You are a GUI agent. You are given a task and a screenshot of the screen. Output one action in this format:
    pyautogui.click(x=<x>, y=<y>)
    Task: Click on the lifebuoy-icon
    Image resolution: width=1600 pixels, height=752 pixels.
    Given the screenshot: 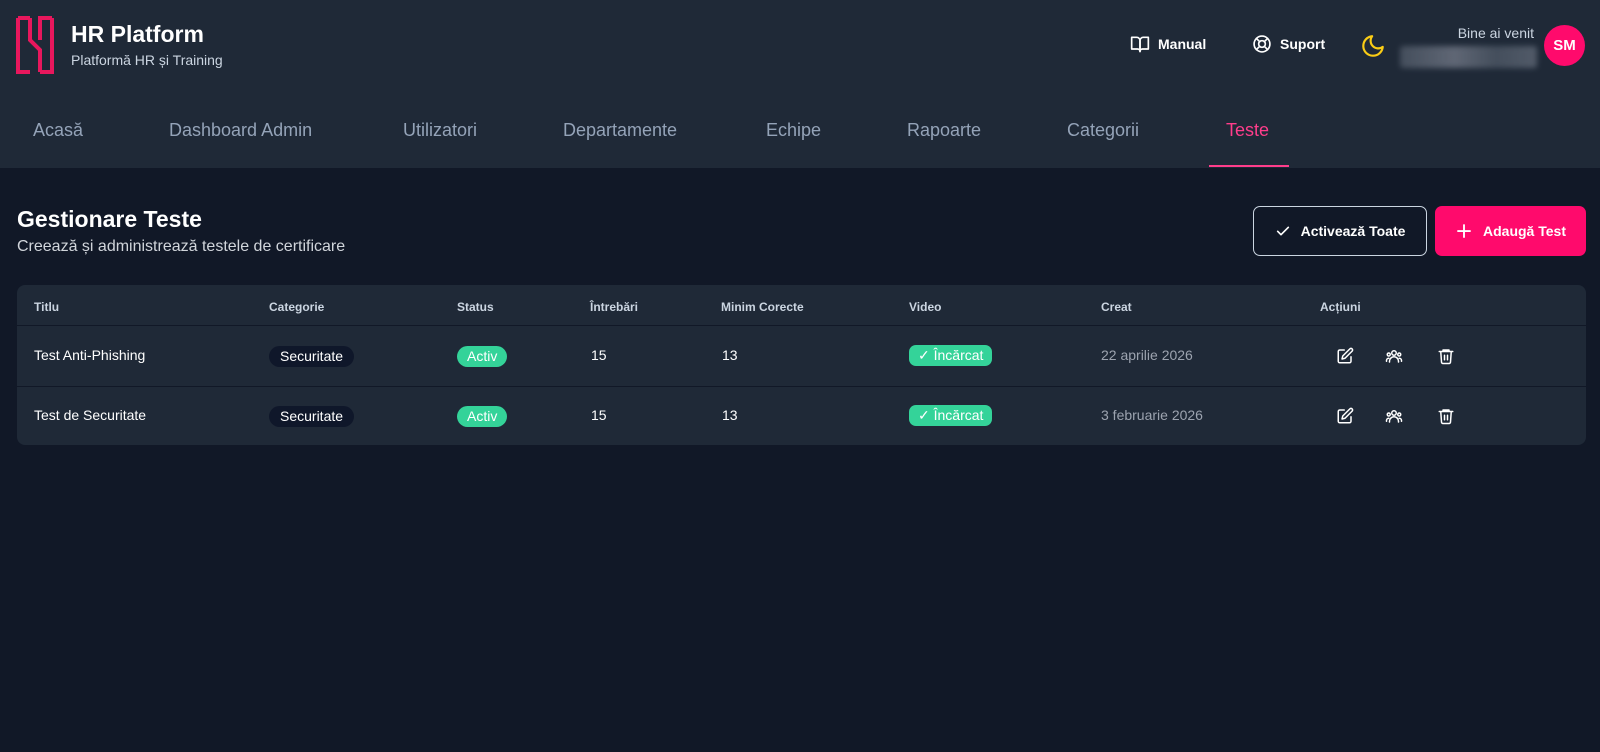 What is the action you would take?
    pyautogui.click(x=1262, y=44)
    